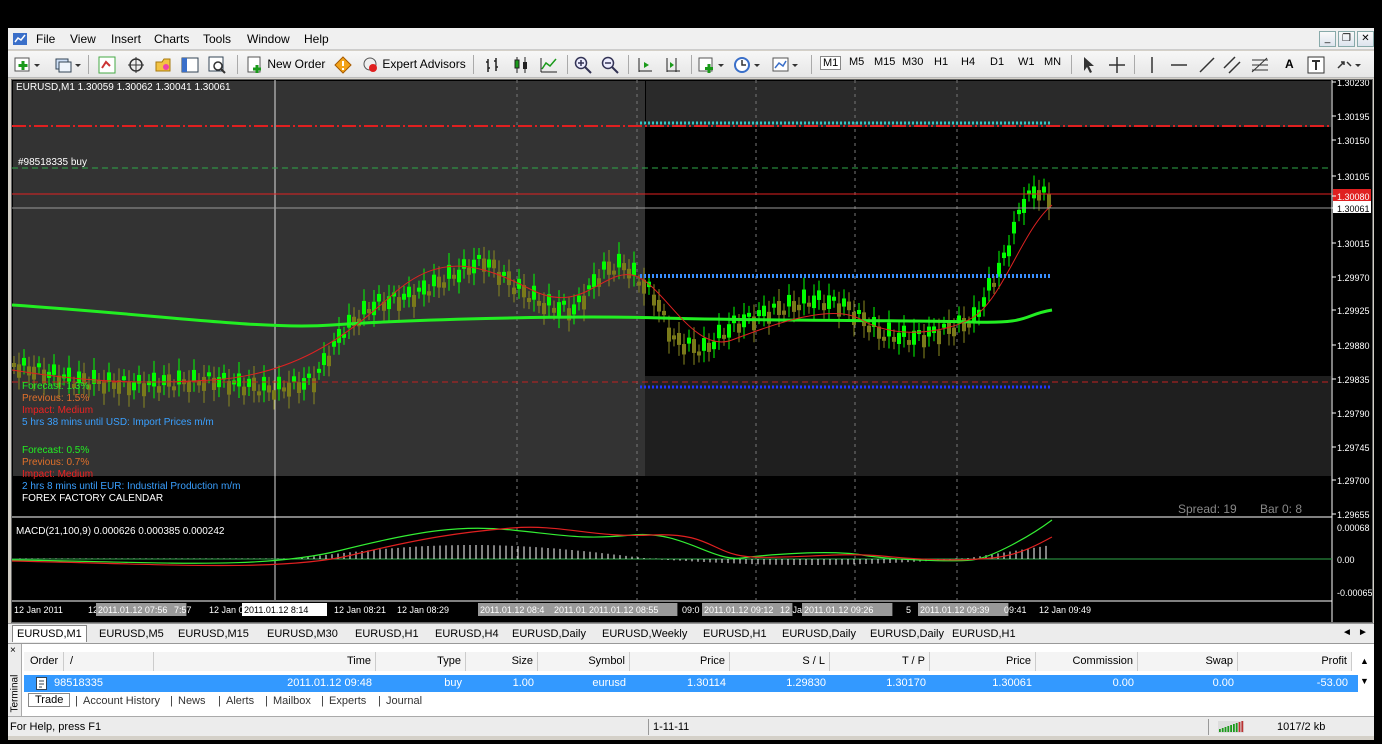 The height and width of the screenshot is (744, 1382). I want to click on restore-button: ❐, so click(1346, 39).